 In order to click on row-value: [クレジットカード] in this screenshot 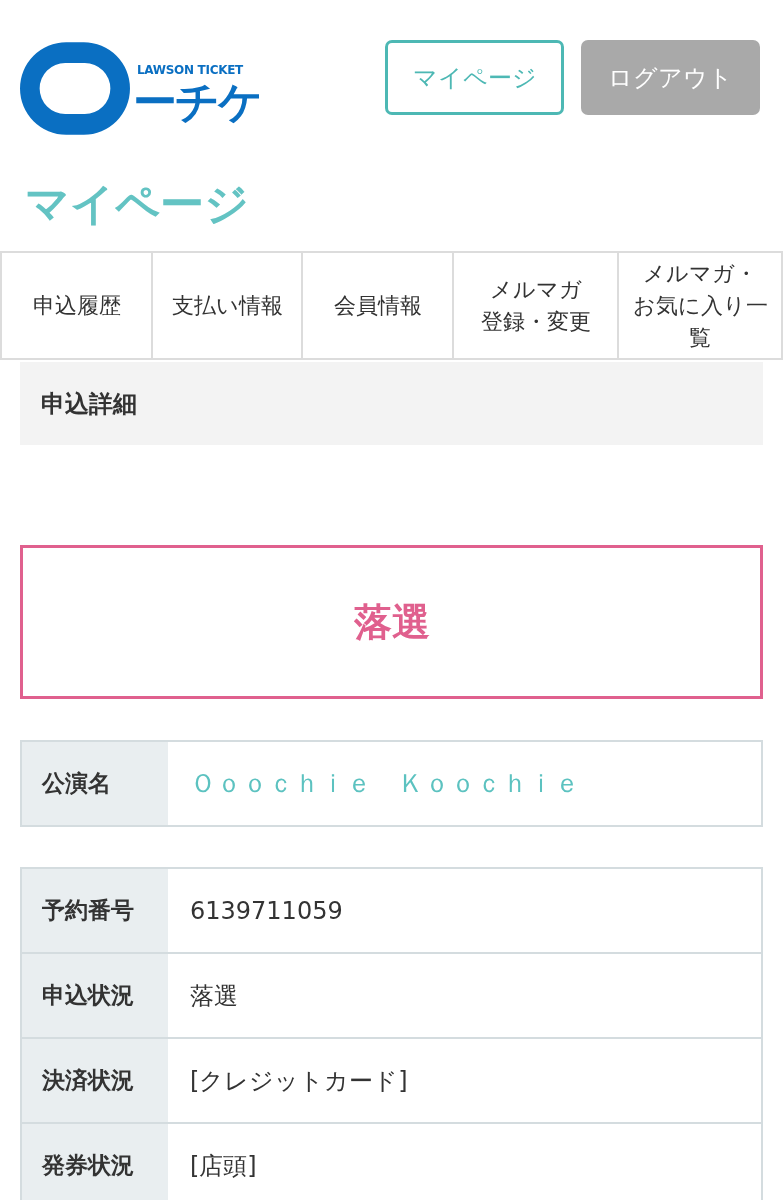, I will do `click(299, 1081)`.